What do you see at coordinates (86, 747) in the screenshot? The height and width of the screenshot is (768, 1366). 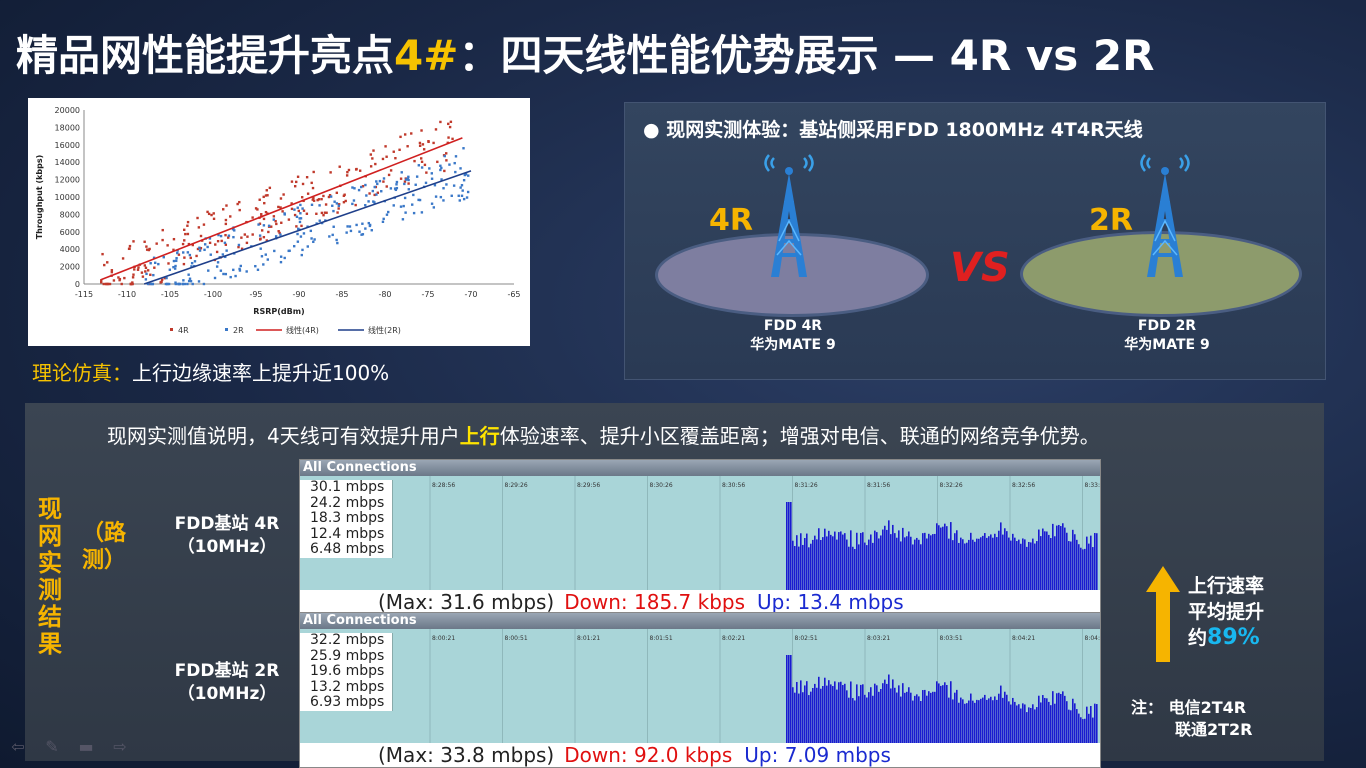 I see `menu-icon: ▬` at bounding box center [86, 747].